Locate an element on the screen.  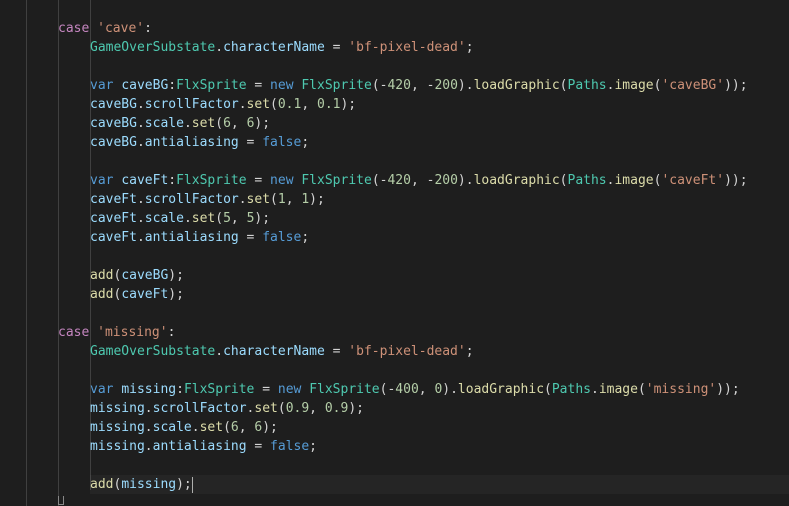
code-token: )); is located at coordinates (728, 389).